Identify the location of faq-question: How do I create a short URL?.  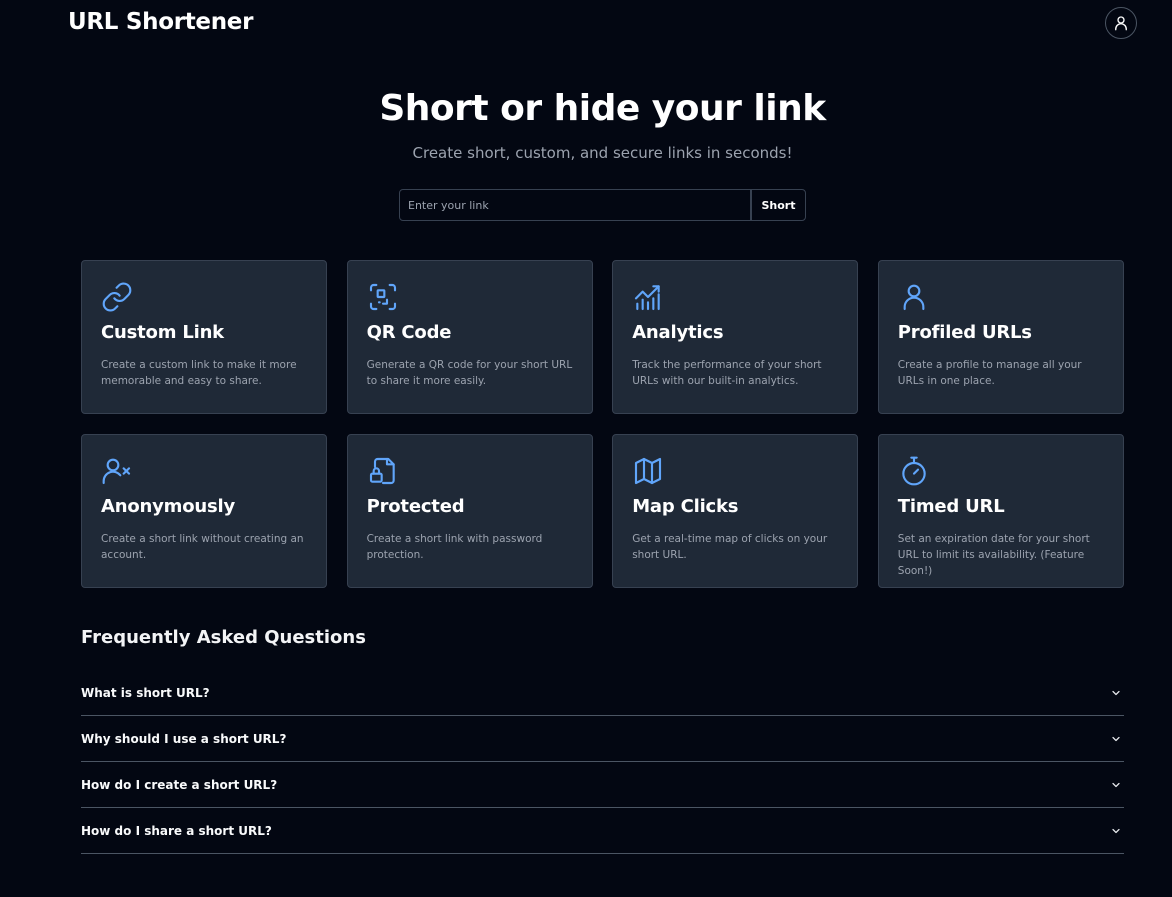
(179, 784).